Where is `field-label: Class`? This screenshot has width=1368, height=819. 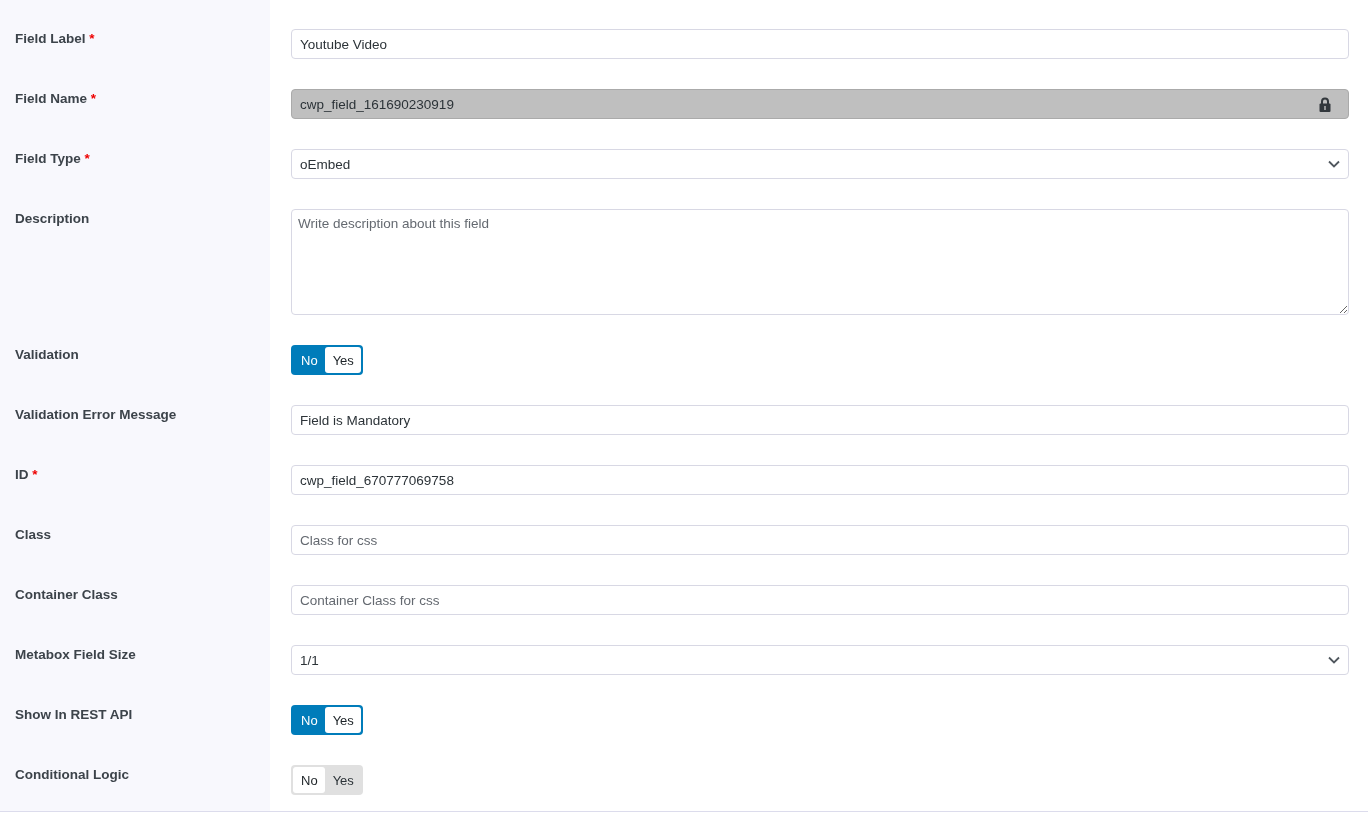
field-label: Class is located at coordinates (33, 535).